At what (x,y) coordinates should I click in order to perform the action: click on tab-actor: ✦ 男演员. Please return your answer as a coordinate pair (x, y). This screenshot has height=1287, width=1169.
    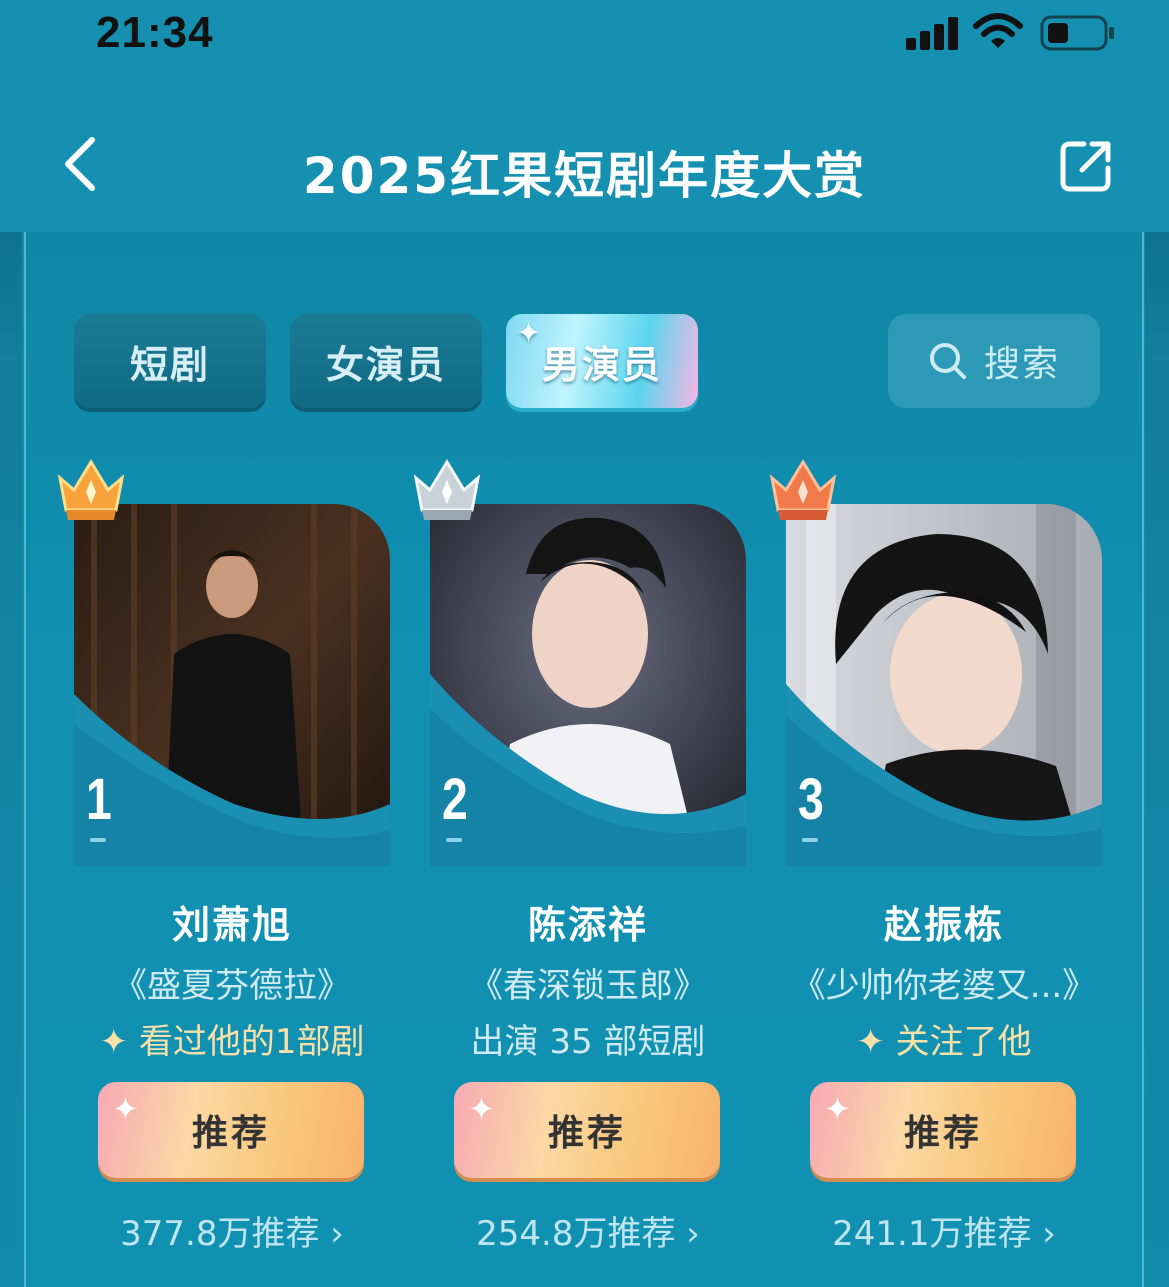
    Looking at the image, I should click on (602, 361).